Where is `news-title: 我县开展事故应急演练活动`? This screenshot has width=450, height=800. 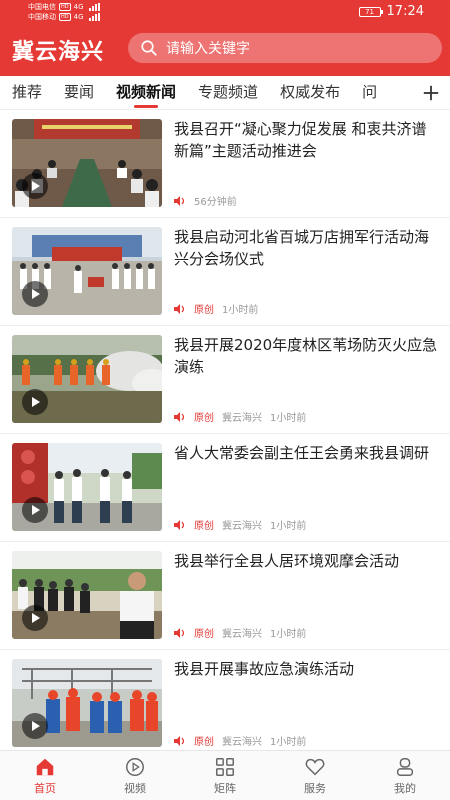
news-title: 我县开展事故应急演练活动 is located at coordinates (306, 669).